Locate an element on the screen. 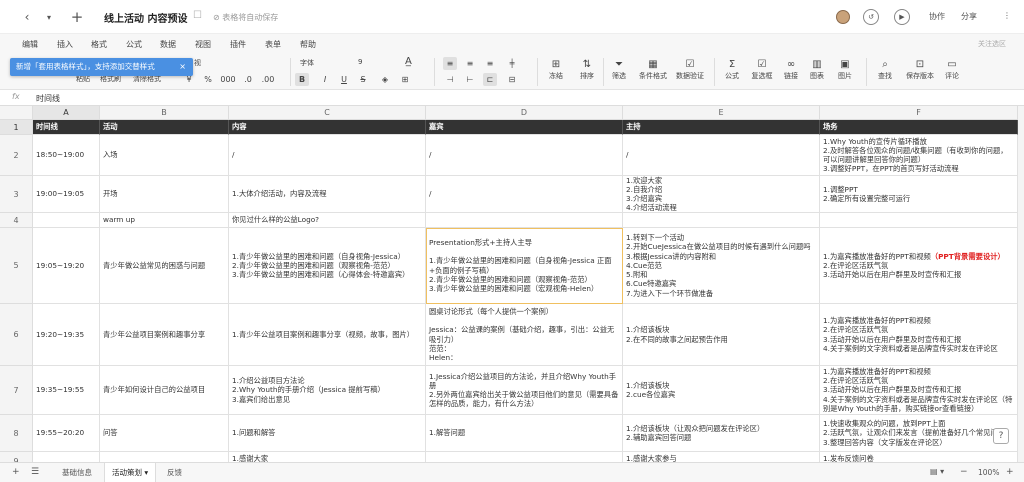  table-cell: 1.解答问题 is located at coordinates (524, 433).